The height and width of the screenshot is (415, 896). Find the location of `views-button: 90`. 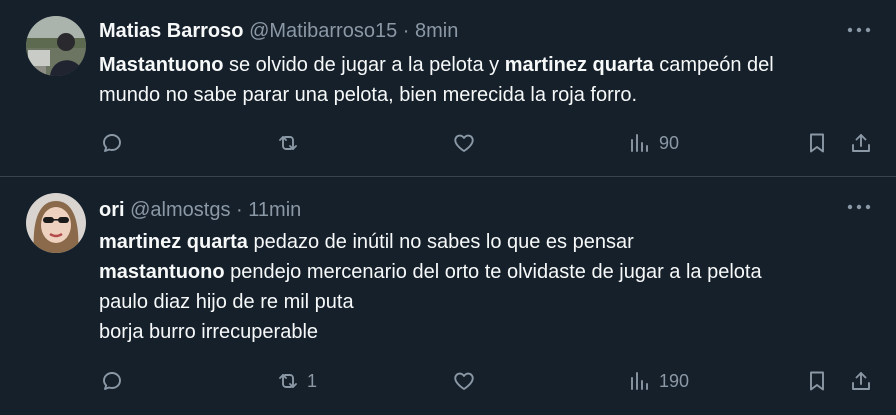

views-button: 90 is located at coordinates (653, 143).